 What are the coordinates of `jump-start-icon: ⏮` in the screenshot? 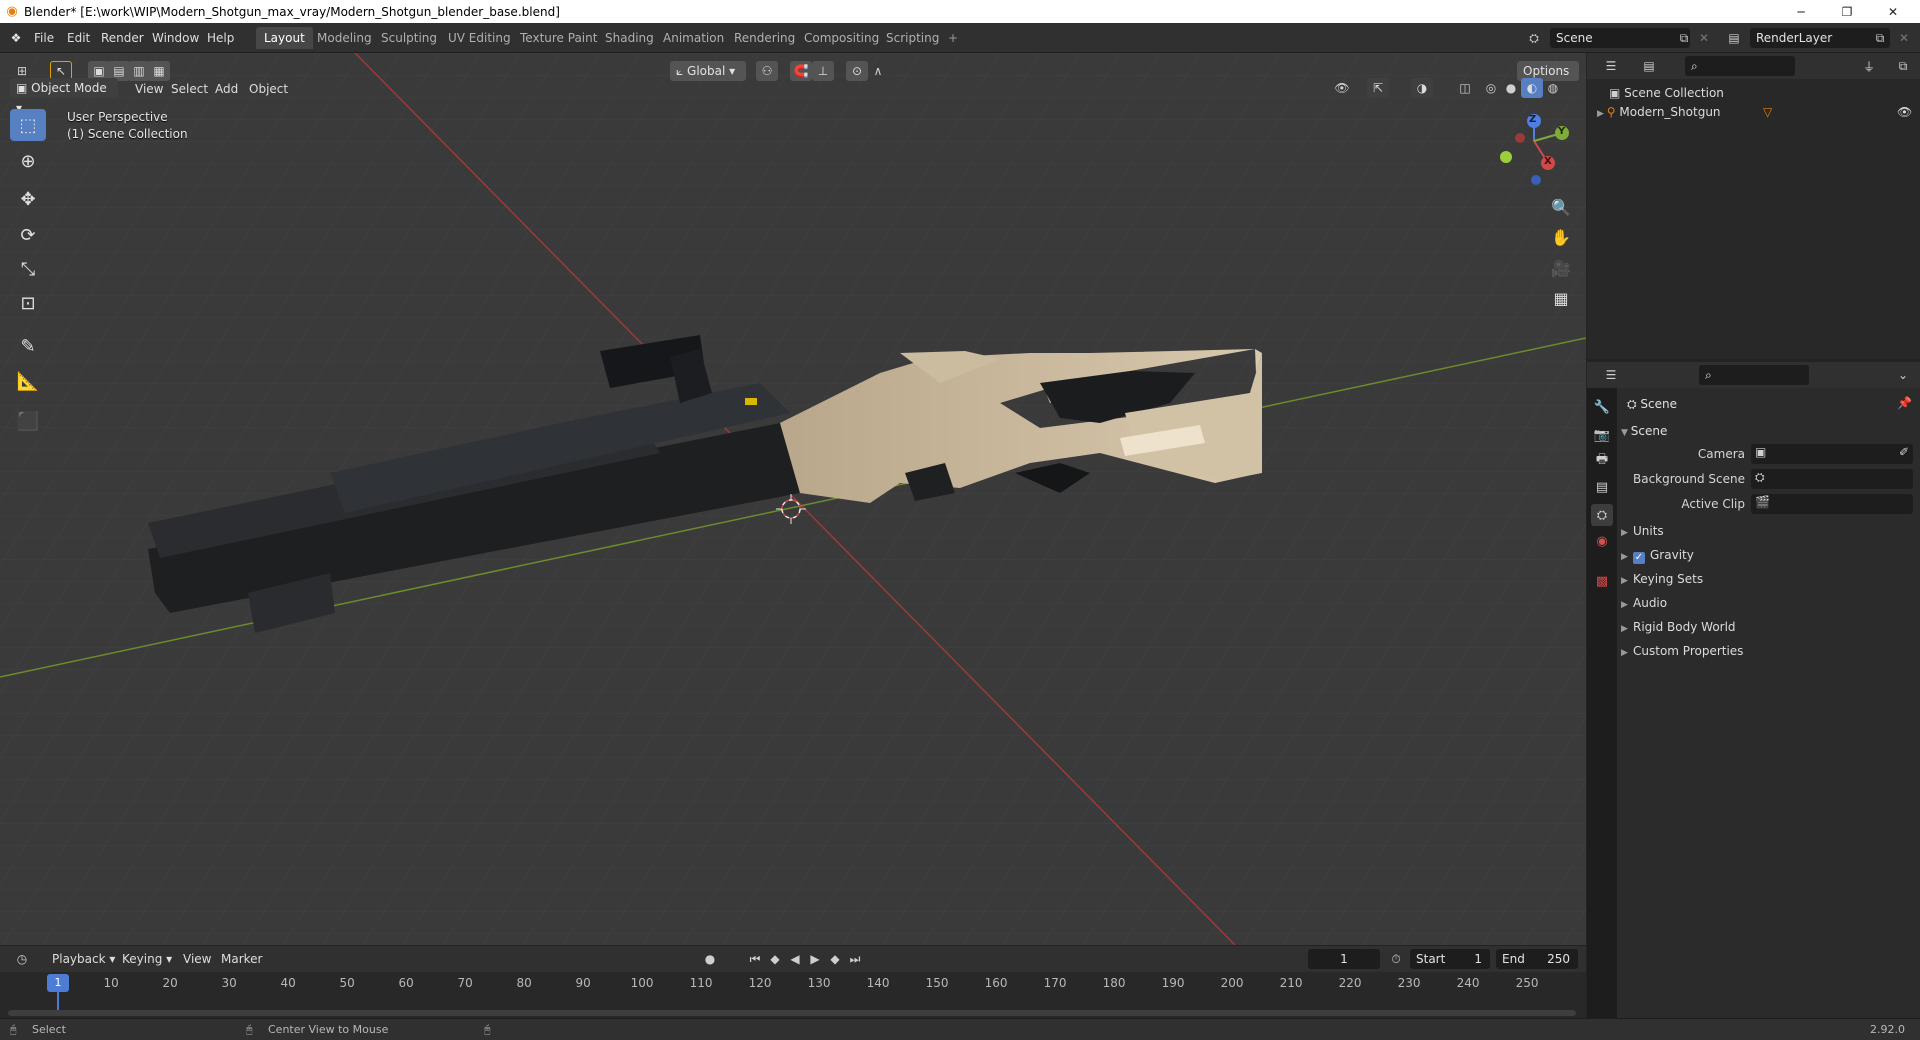 It's located at (755, 959).